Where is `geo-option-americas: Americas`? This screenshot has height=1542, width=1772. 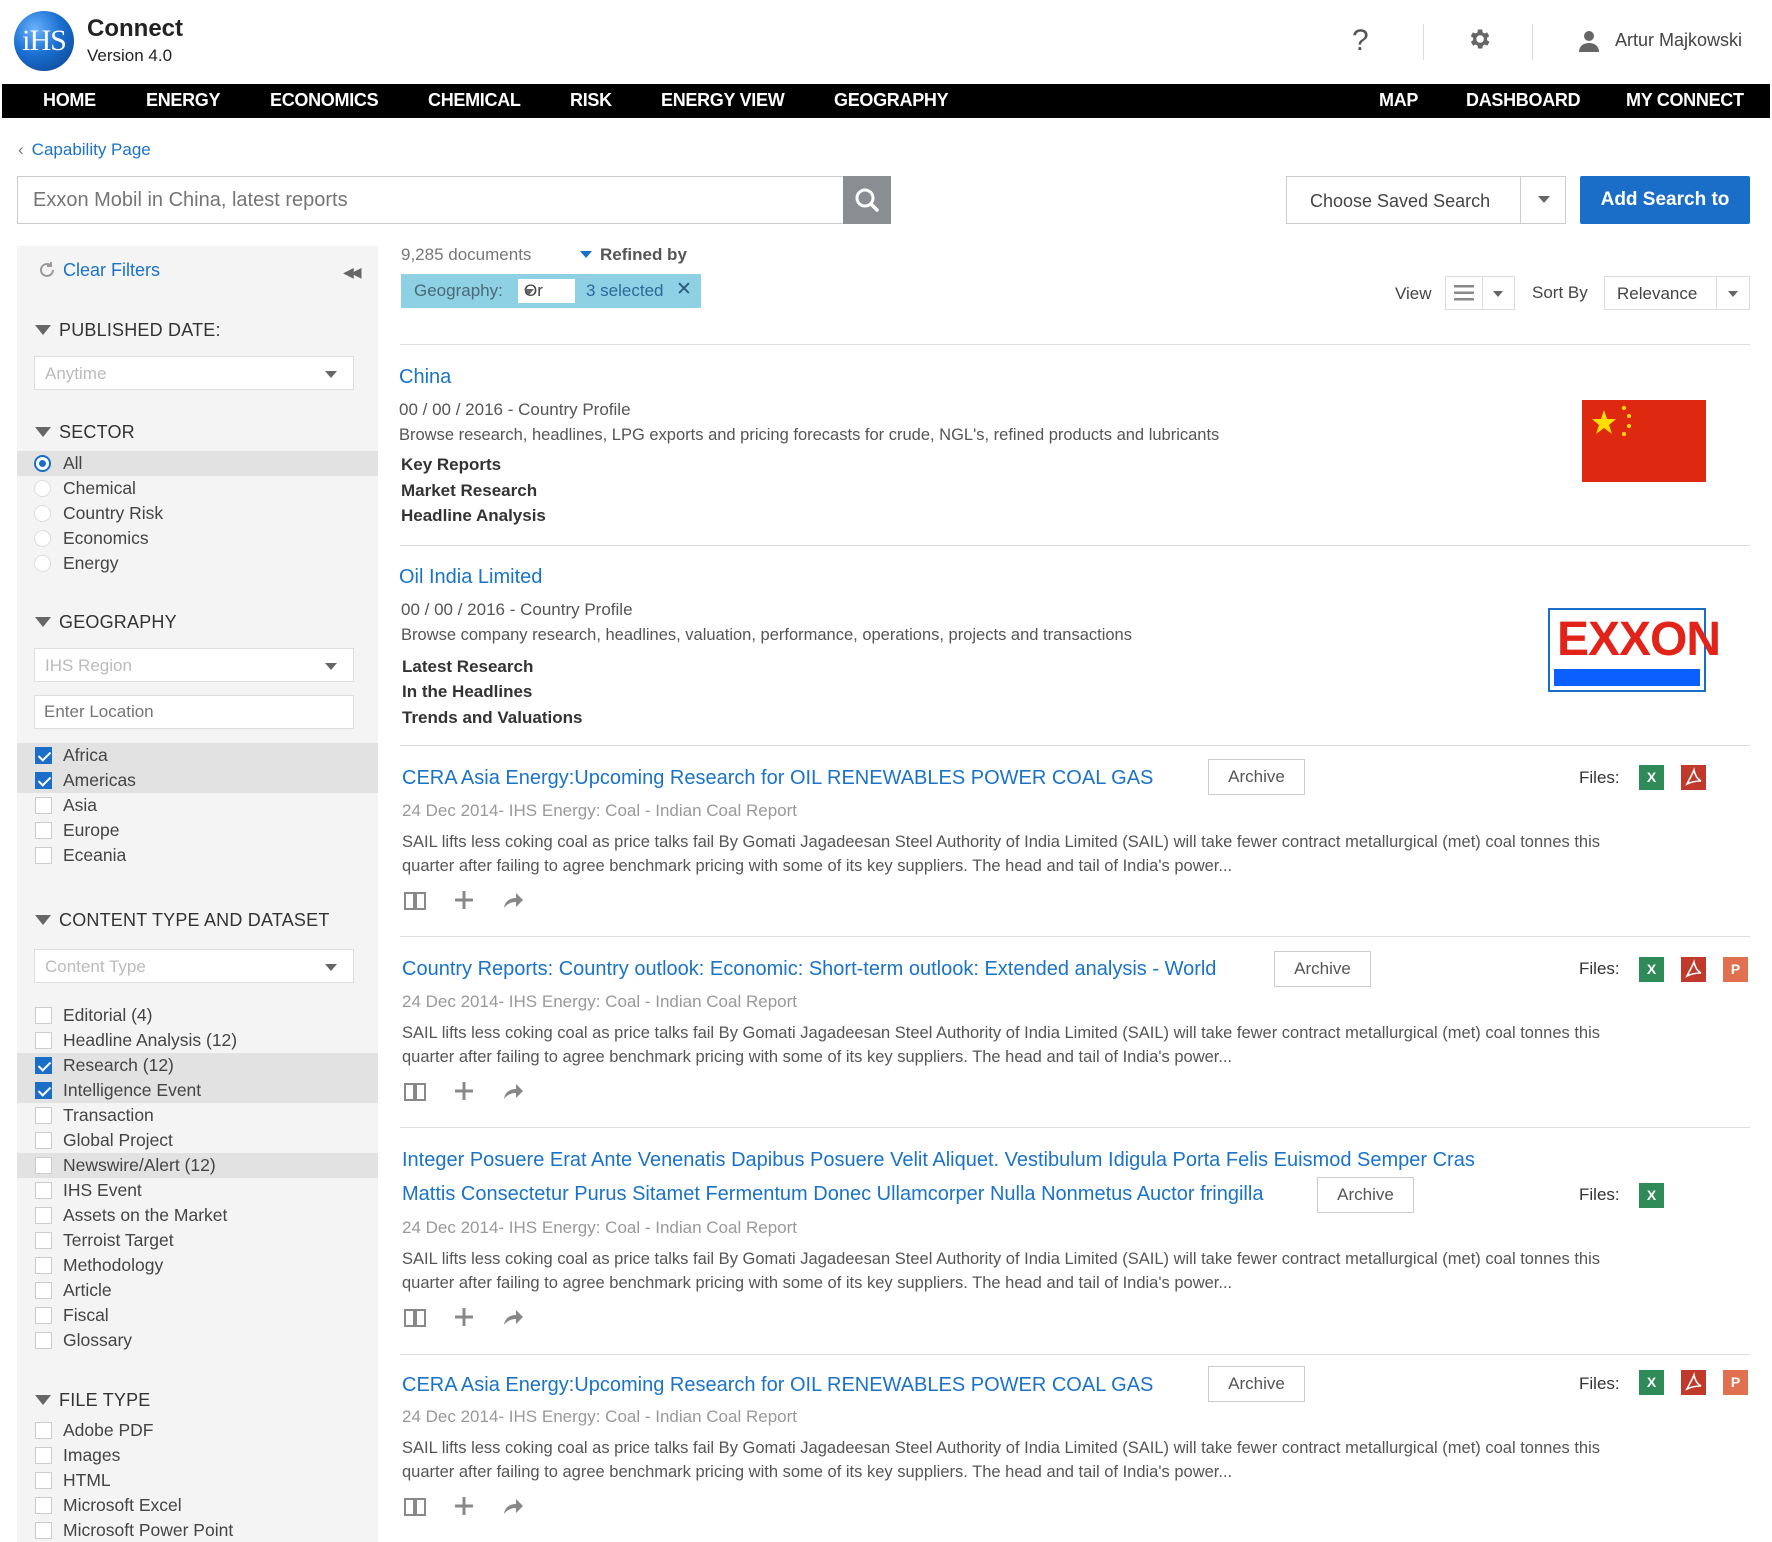
geo-option-americas: Americas is located at coordinates (197, 780).